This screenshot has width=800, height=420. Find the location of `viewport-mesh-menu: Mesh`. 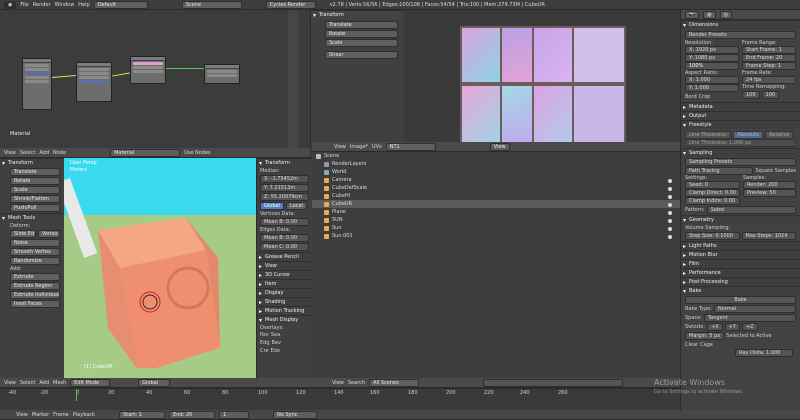

viewport-mesh-menu: Mesh is located at coordinates (59, 383).